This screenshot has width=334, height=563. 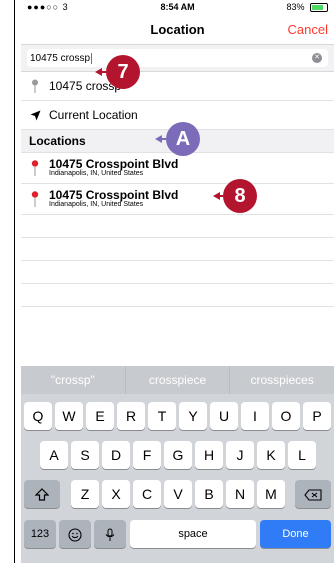 I want to click on callout-badge-8: 8, so click(x=240, y=196).